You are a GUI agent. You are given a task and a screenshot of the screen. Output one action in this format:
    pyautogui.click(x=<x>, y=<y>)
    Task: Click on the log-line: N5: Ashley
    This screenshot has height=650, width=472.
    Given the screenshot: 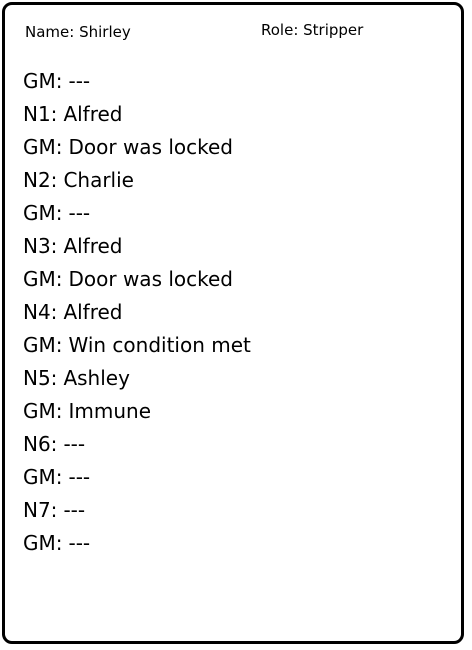 What is the action you would take?
    pyautogui.click(x=137, y=380)
    